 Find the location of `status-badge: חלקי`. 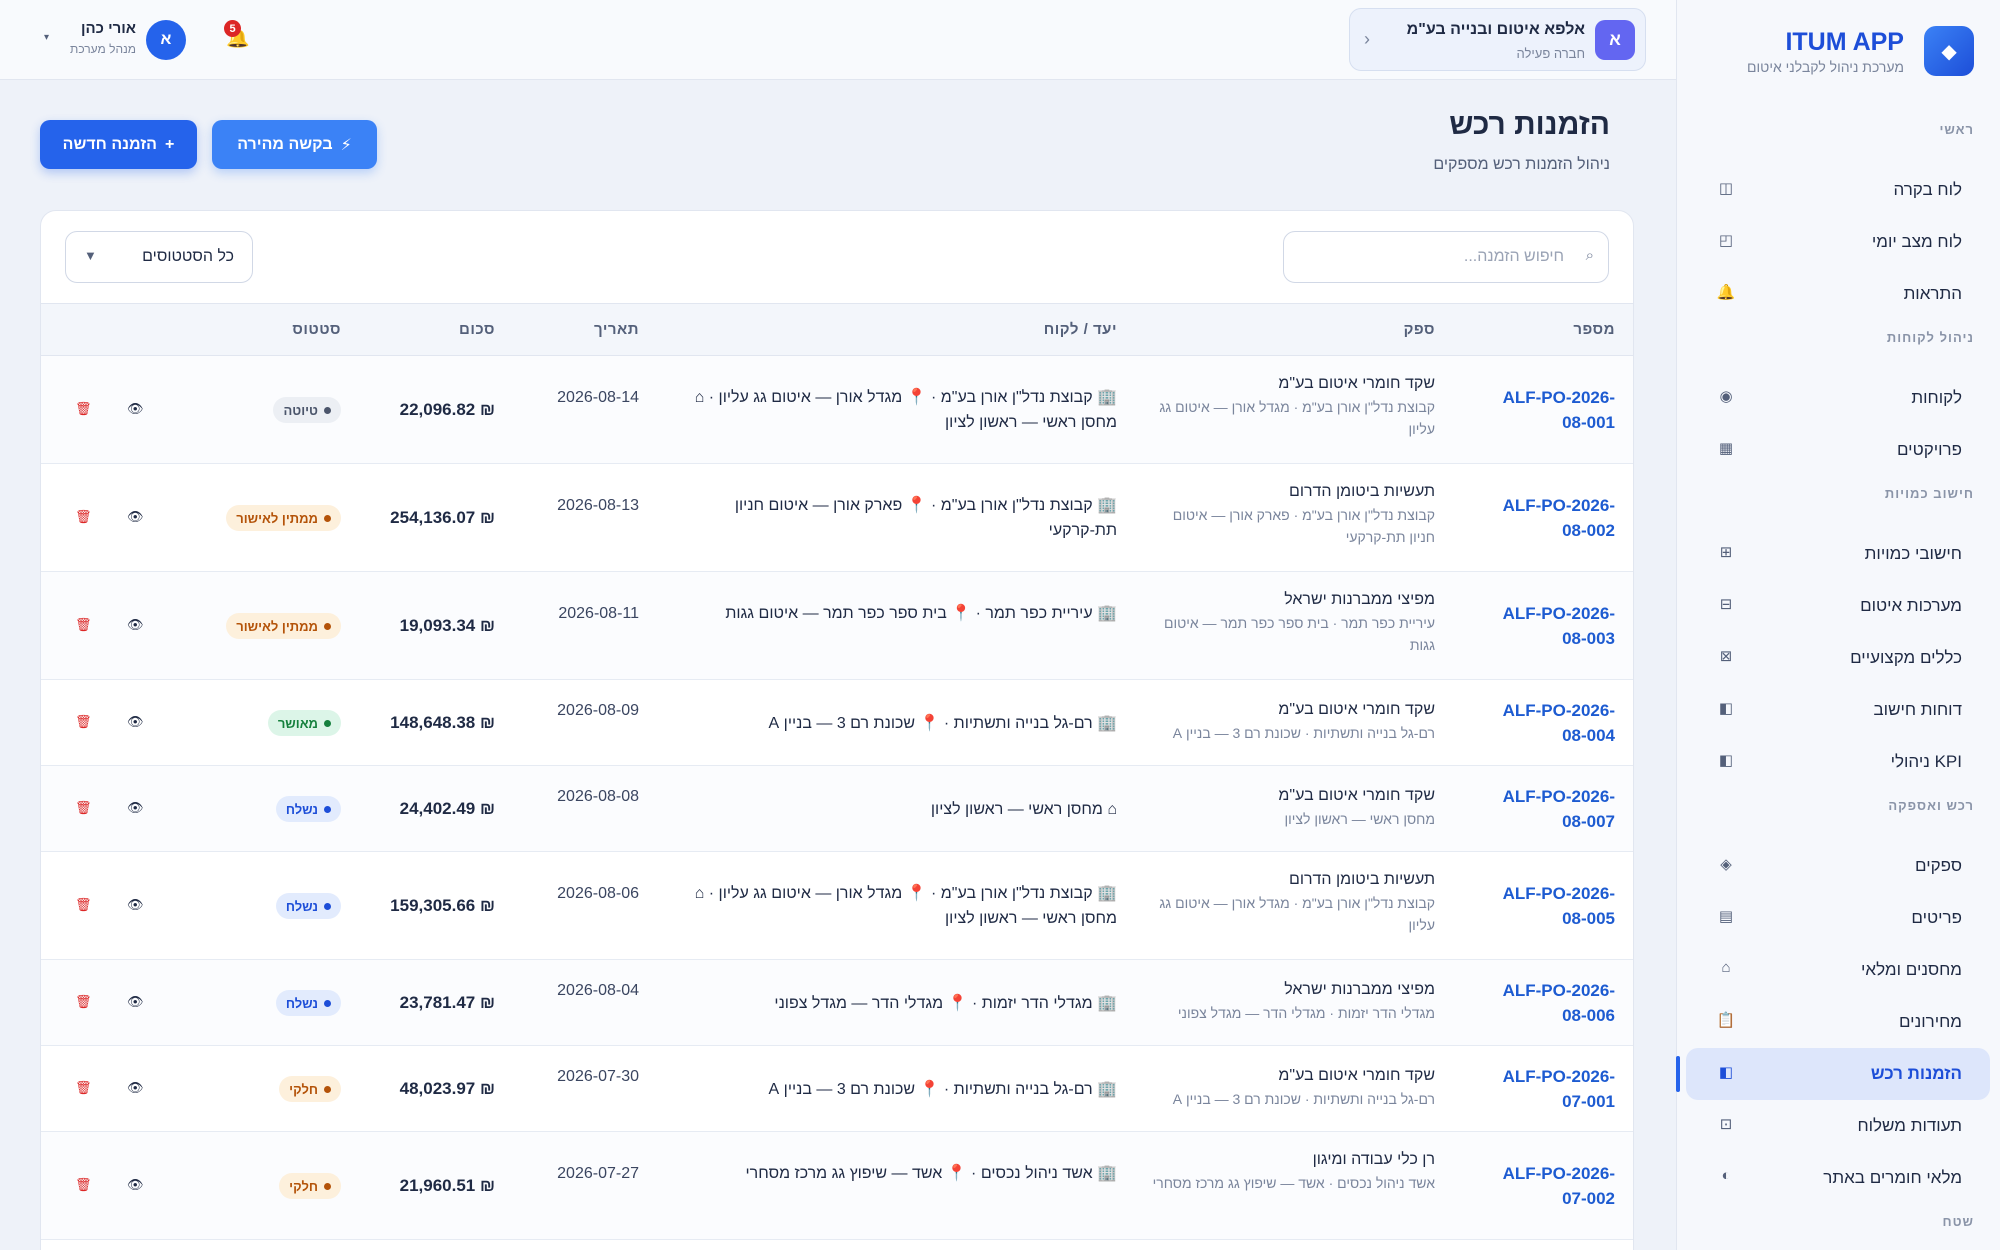

status-badge: חלקי is located at coordinates (310, 1186).